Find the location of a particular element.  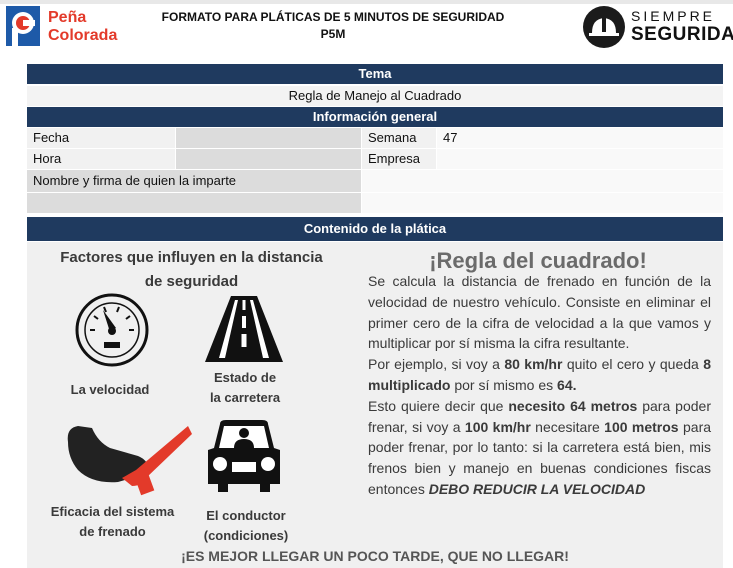

car-driver-icon is located at coordinates (244, 456).